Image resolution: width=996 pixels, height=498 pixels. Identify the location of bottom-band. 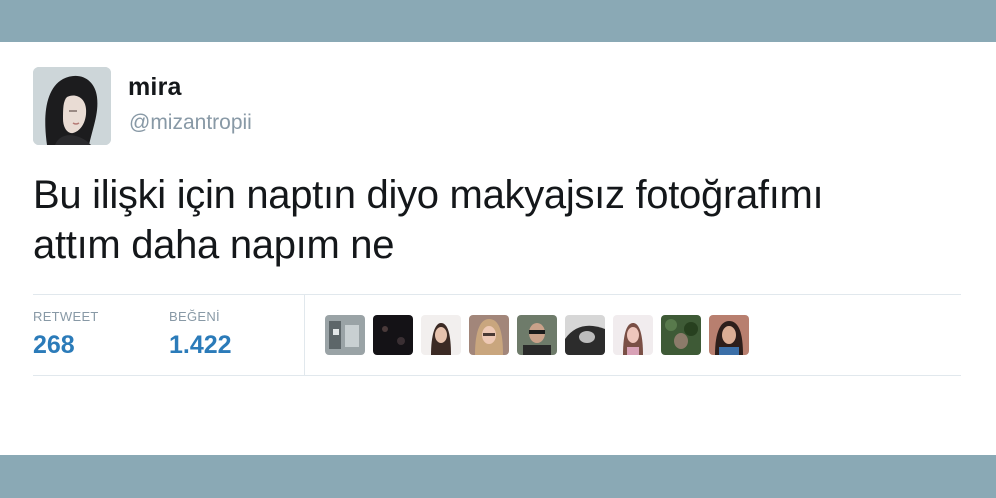
(498, 476).